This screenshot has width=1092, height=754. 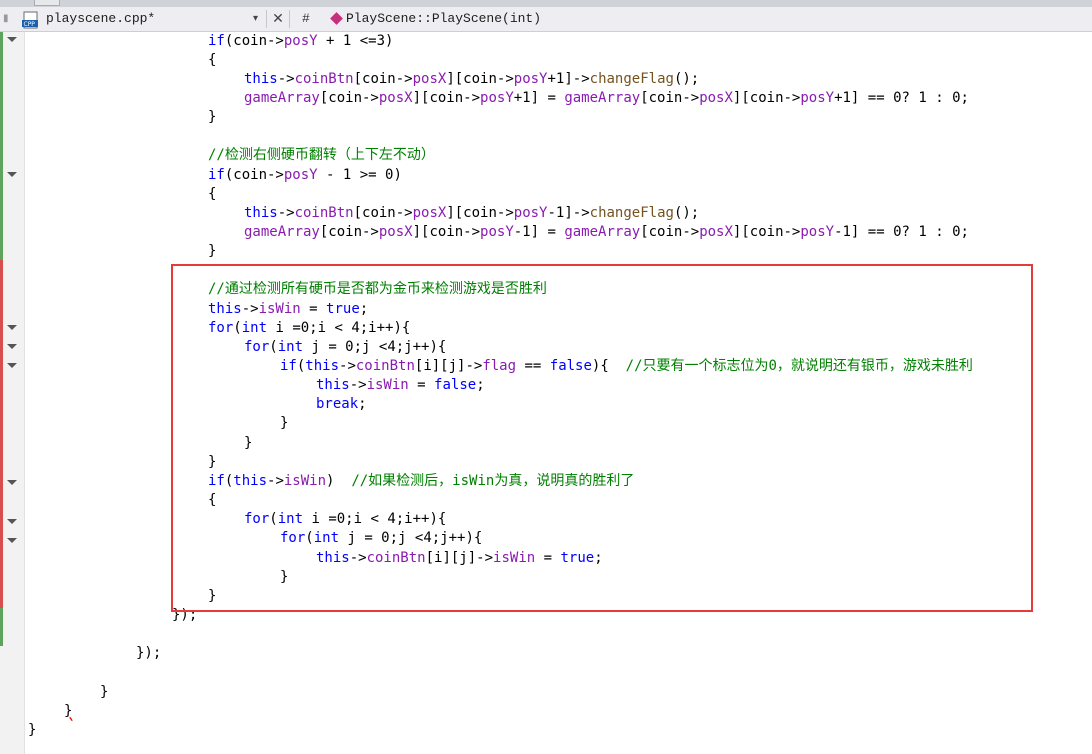 What do you see at coordinates (30, 24) in the screenshot?
I see `svg-text: CPP` at bounding box center [30, 24].